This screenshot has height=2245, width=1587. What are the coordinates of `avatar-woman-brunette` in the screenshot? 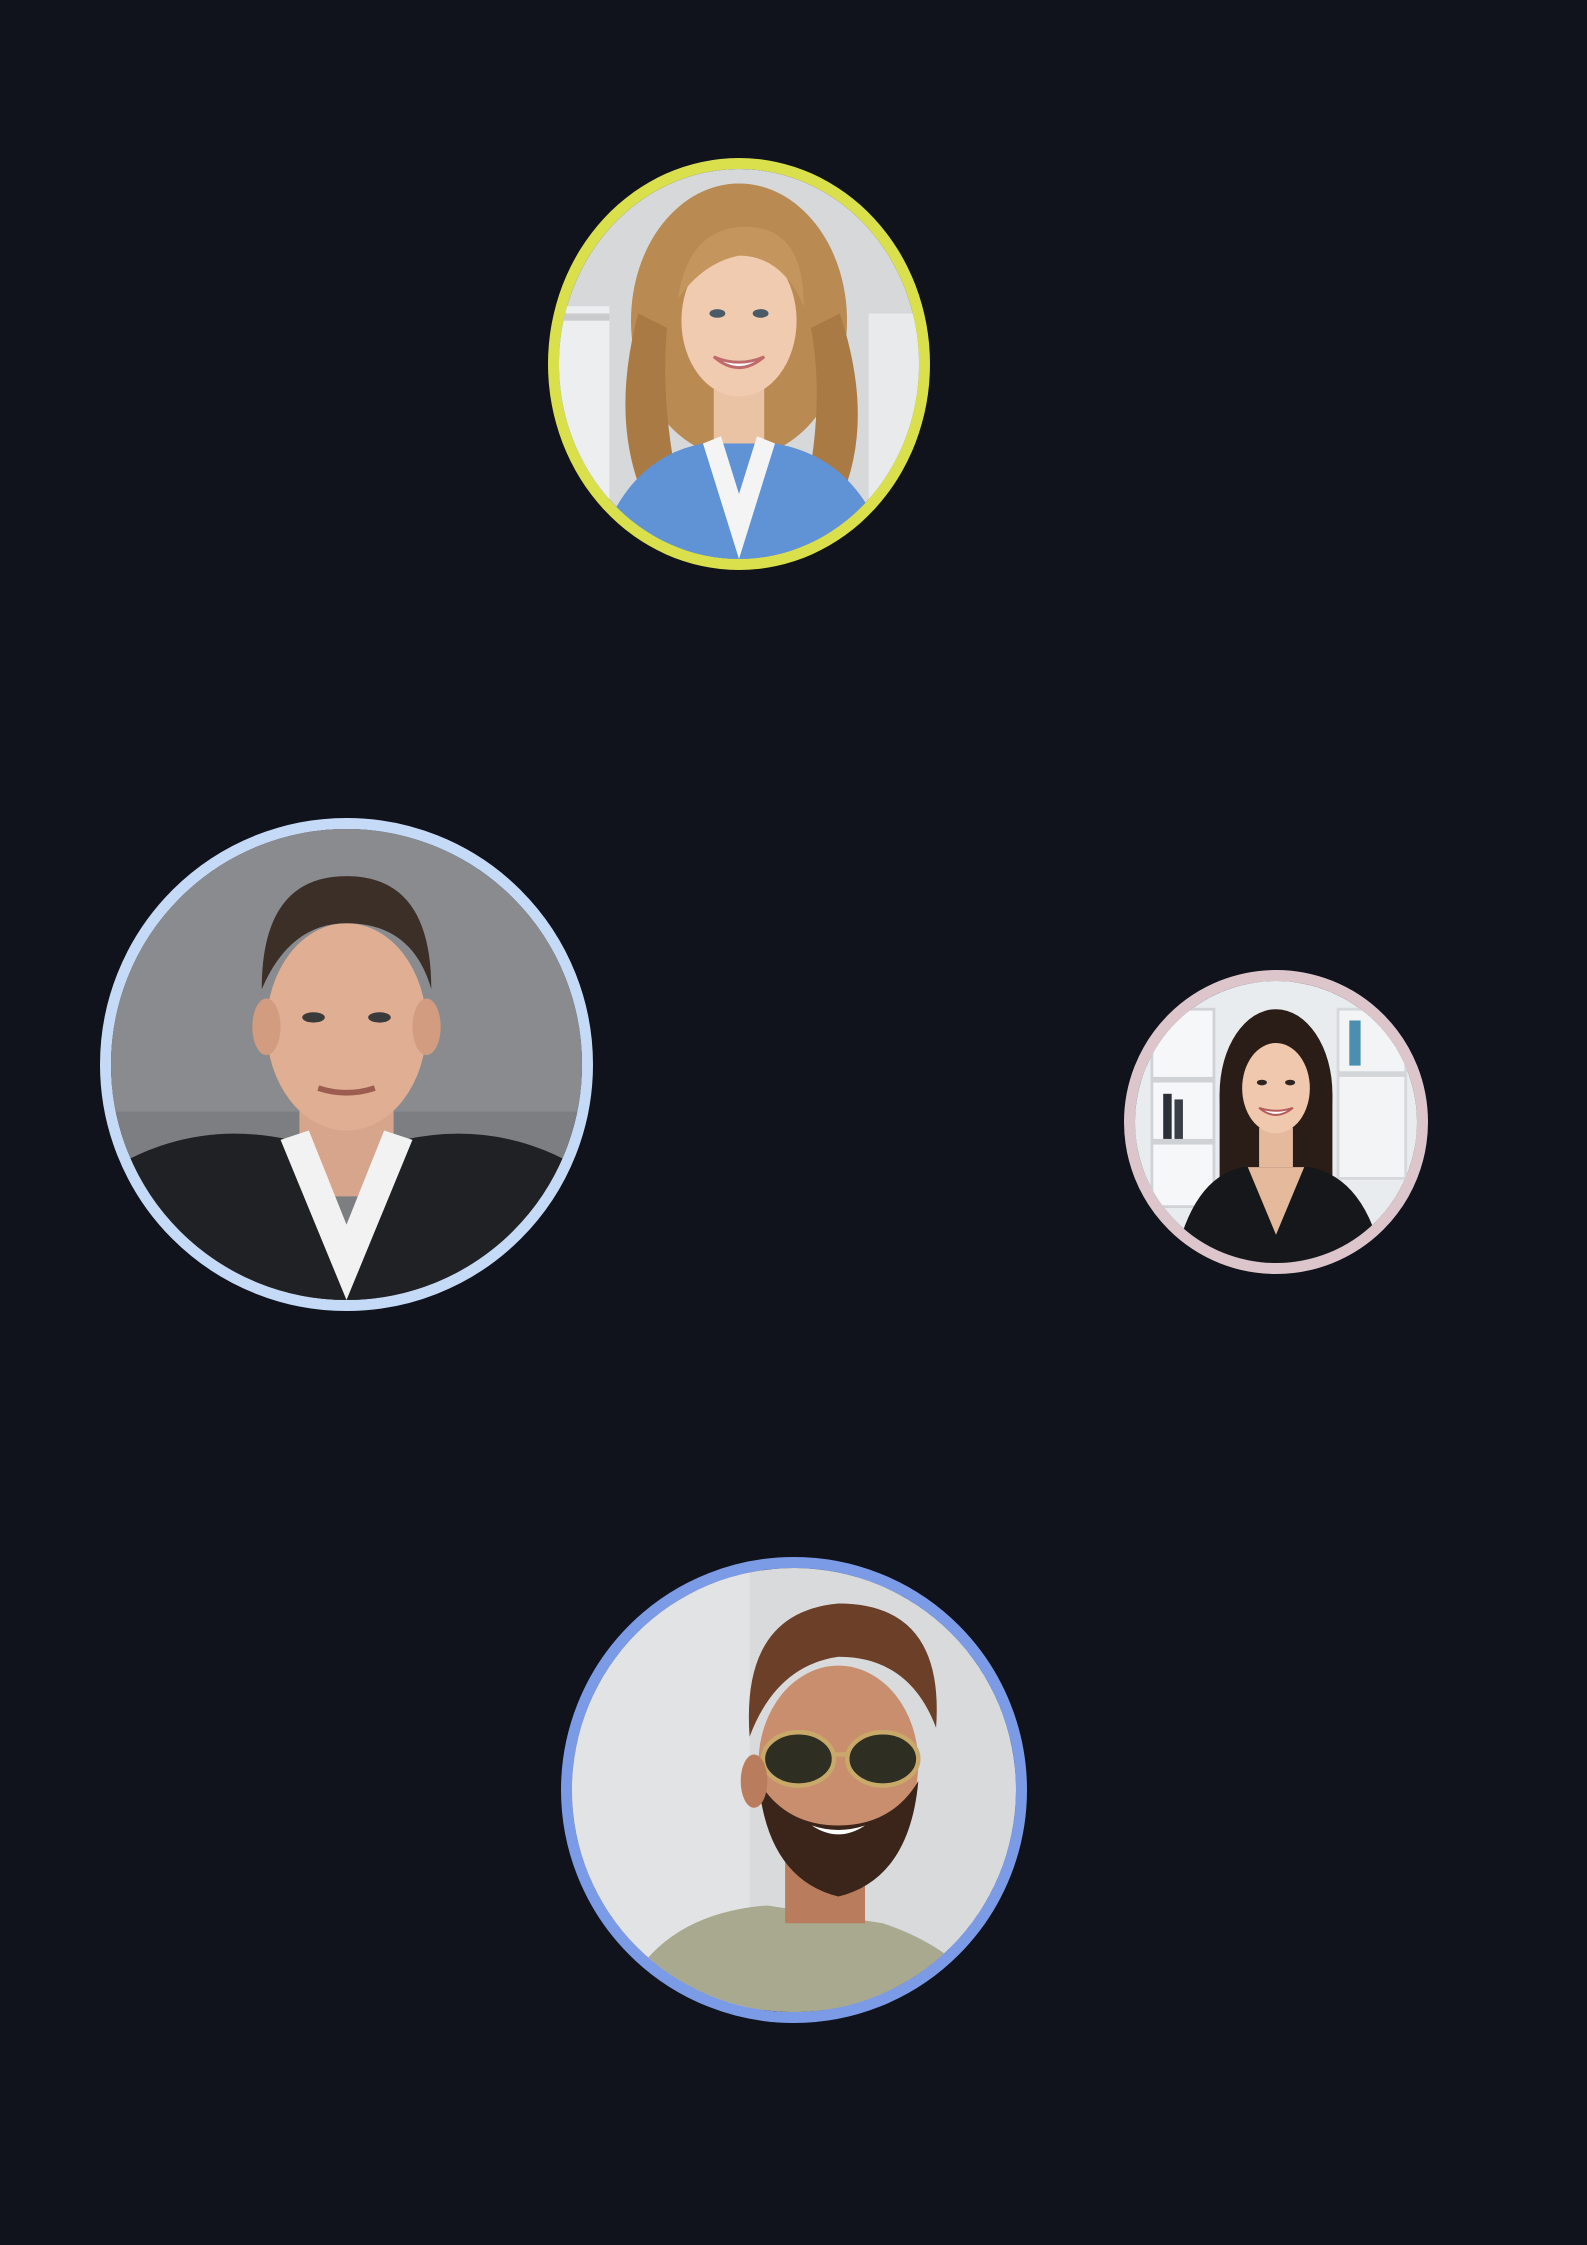 It's located at (1276, 1122).